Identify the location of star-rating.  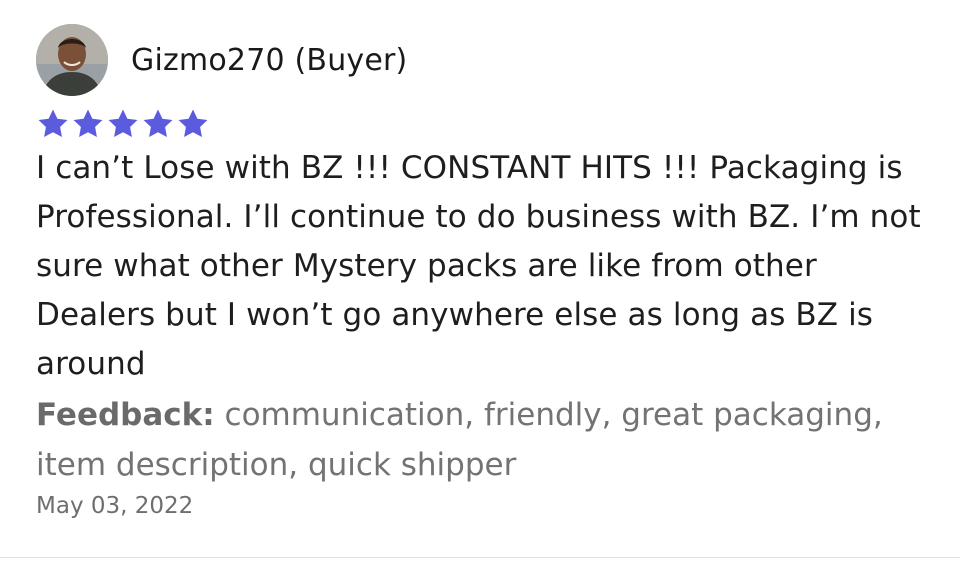
(123, 124).